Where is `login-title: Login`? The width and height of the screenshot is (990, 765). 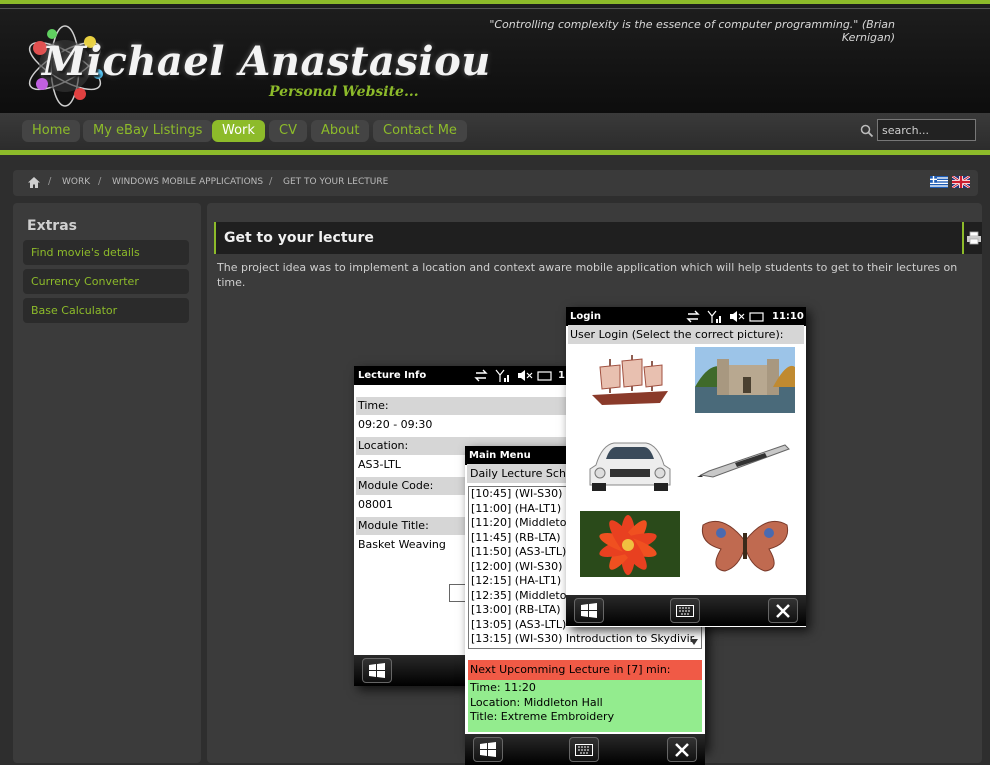
login-title: Login is located at coordinates (585, 316).